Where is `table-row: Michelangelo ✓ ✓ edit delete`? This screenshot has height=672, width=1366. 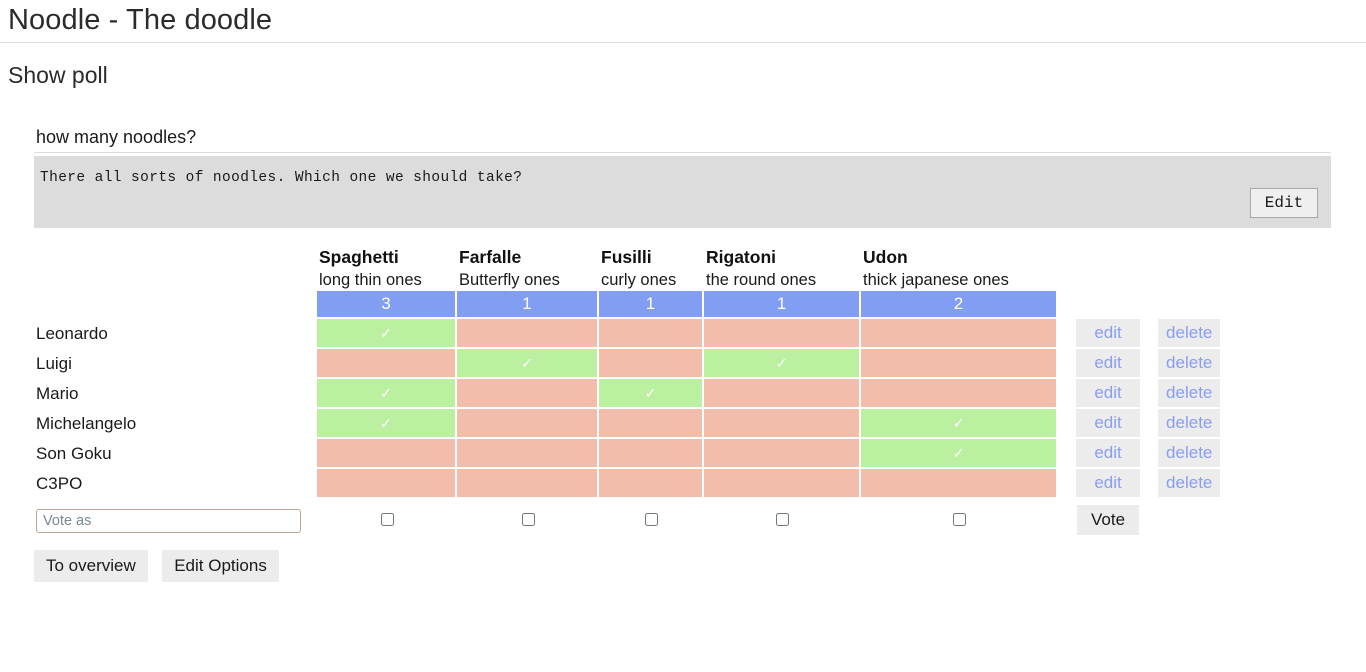
table-row: Michelangelo ✓ ✓ edit delete is located at coordinates (627, 424).